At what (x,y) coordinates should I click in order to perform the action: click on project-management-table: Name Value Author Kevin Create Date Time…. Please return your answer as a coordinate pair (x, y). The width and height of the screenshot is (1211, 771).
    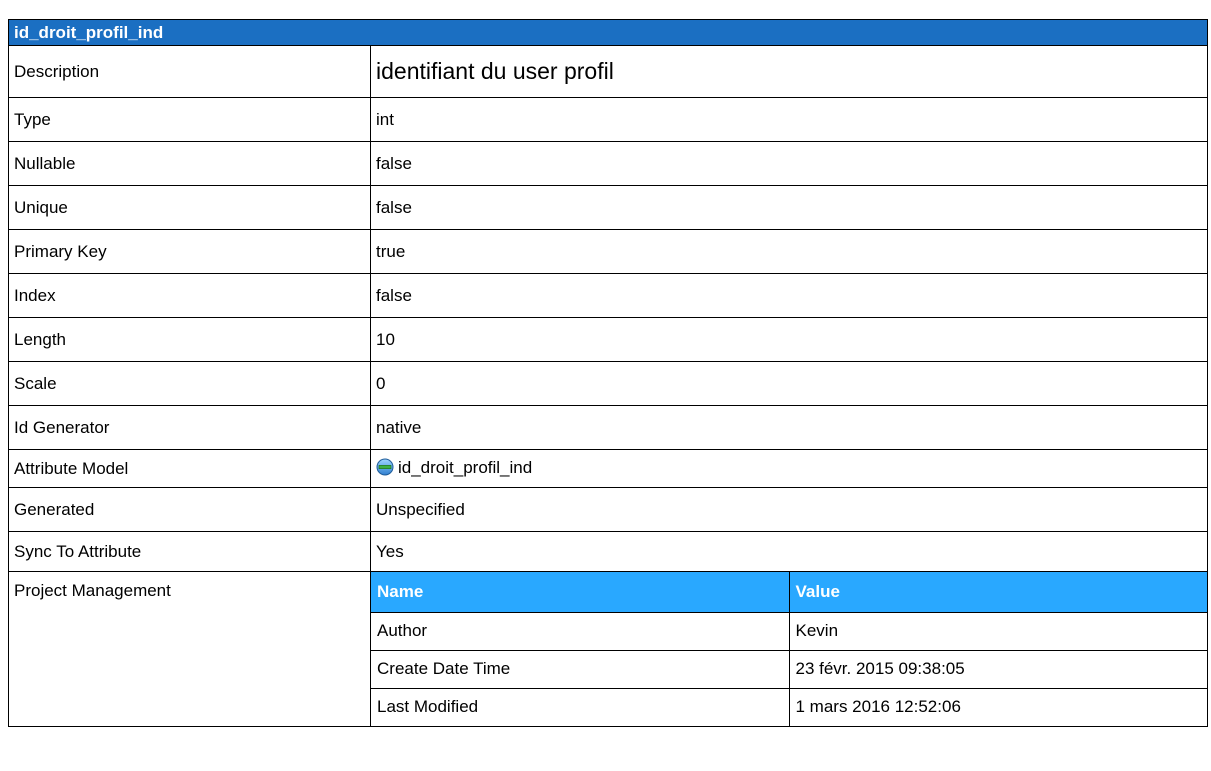
    Looking at the image, I should click on (789, 649).